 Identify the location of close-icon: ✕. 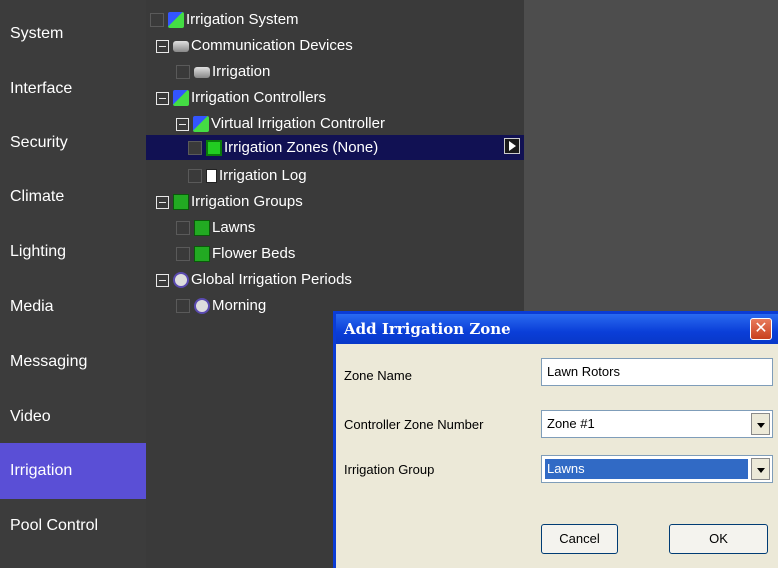
(761, 328).